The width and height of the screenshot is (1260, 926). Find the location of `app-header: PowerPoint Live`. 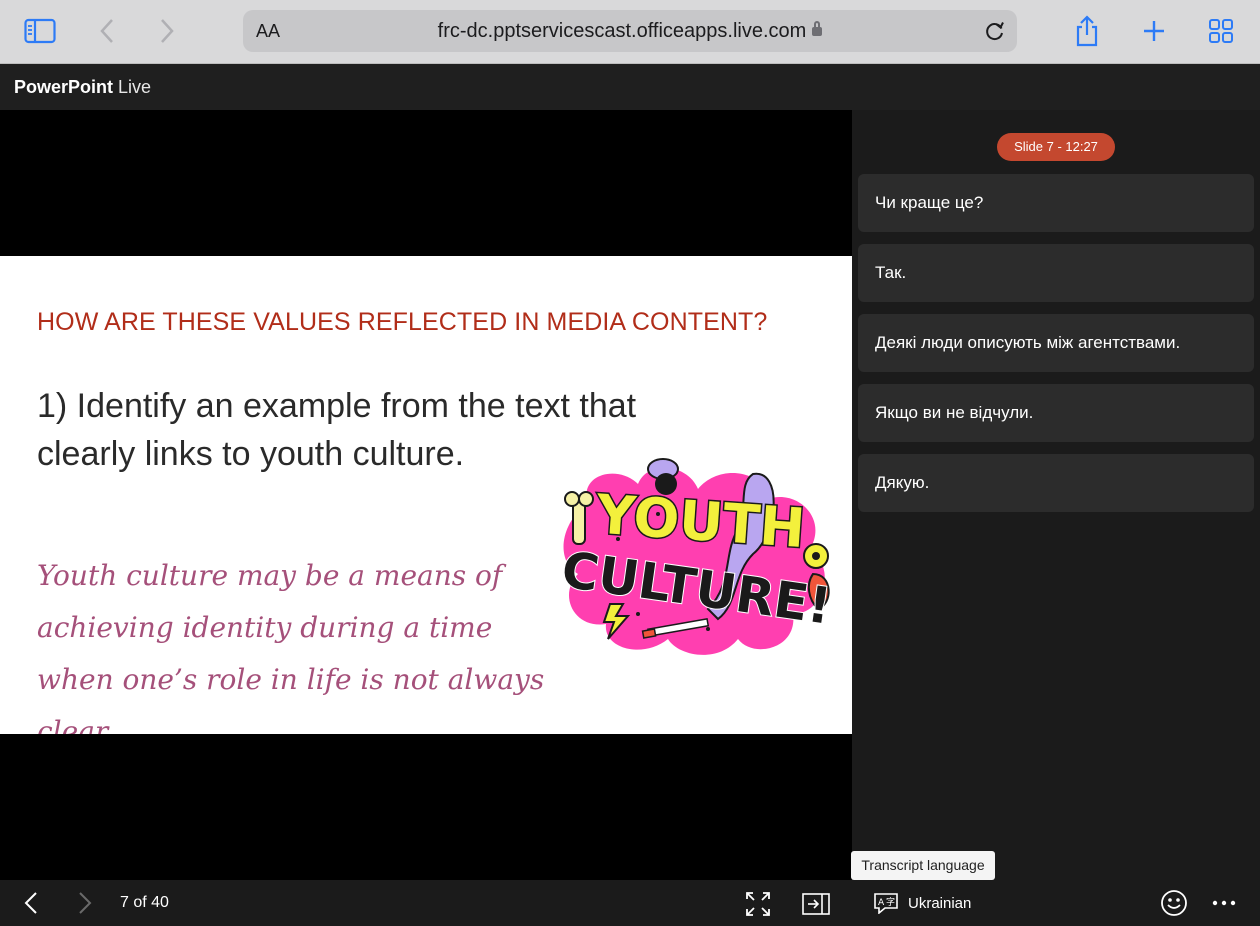

app-header: PowerPoint Live is located at coordinates (630, 87).